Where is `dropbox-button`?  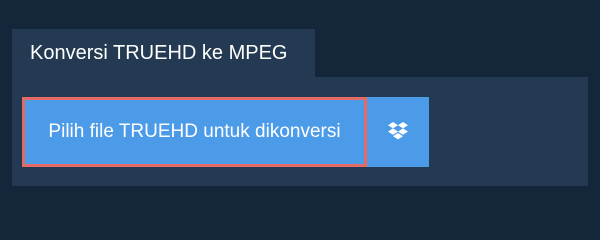
dropbox-button is located at coordinates (398, 132).